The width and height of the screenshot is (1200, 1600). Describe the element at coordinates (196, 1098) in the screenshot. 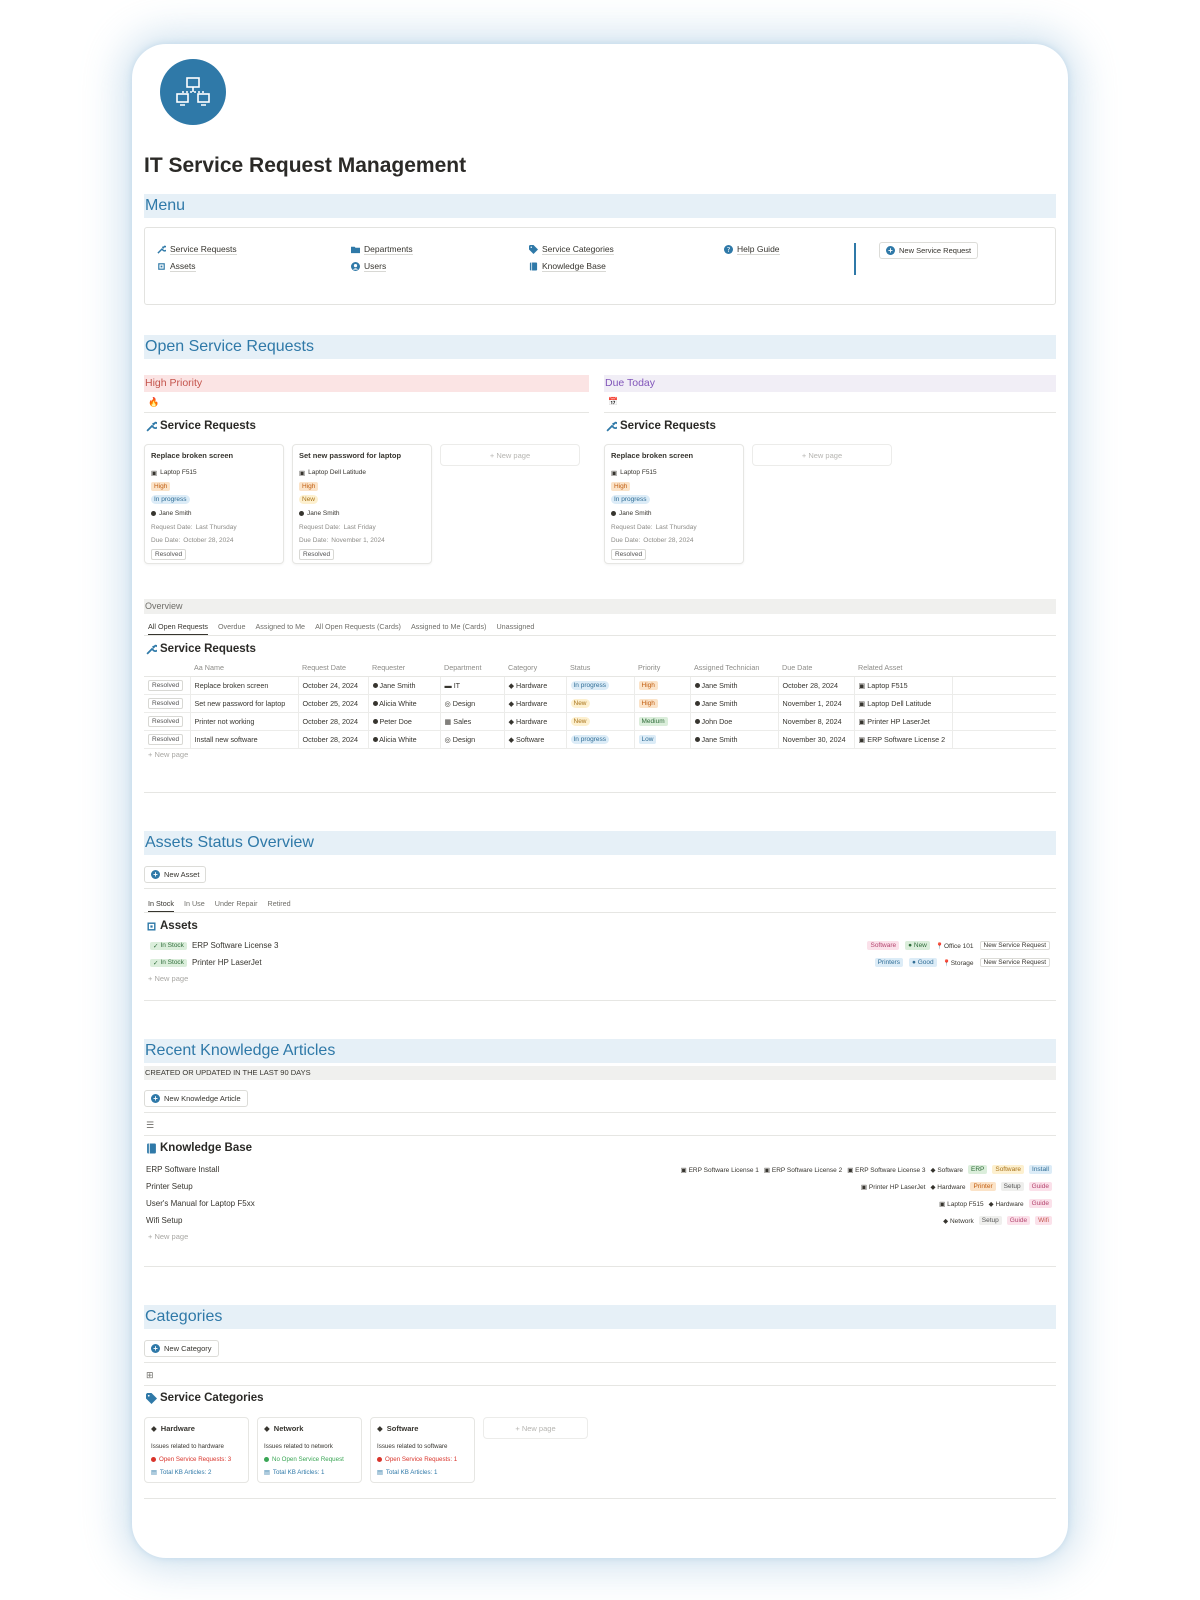

I see `new-knowledge-article-button: + New Knowledge Article` at that location.